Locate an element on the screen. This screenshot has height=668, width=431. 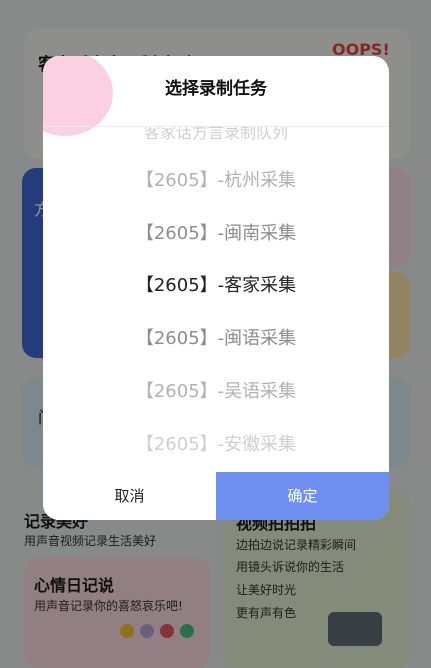
picker-option-selected: 【2605】-客家采集 is located at coordinates (216, 286).